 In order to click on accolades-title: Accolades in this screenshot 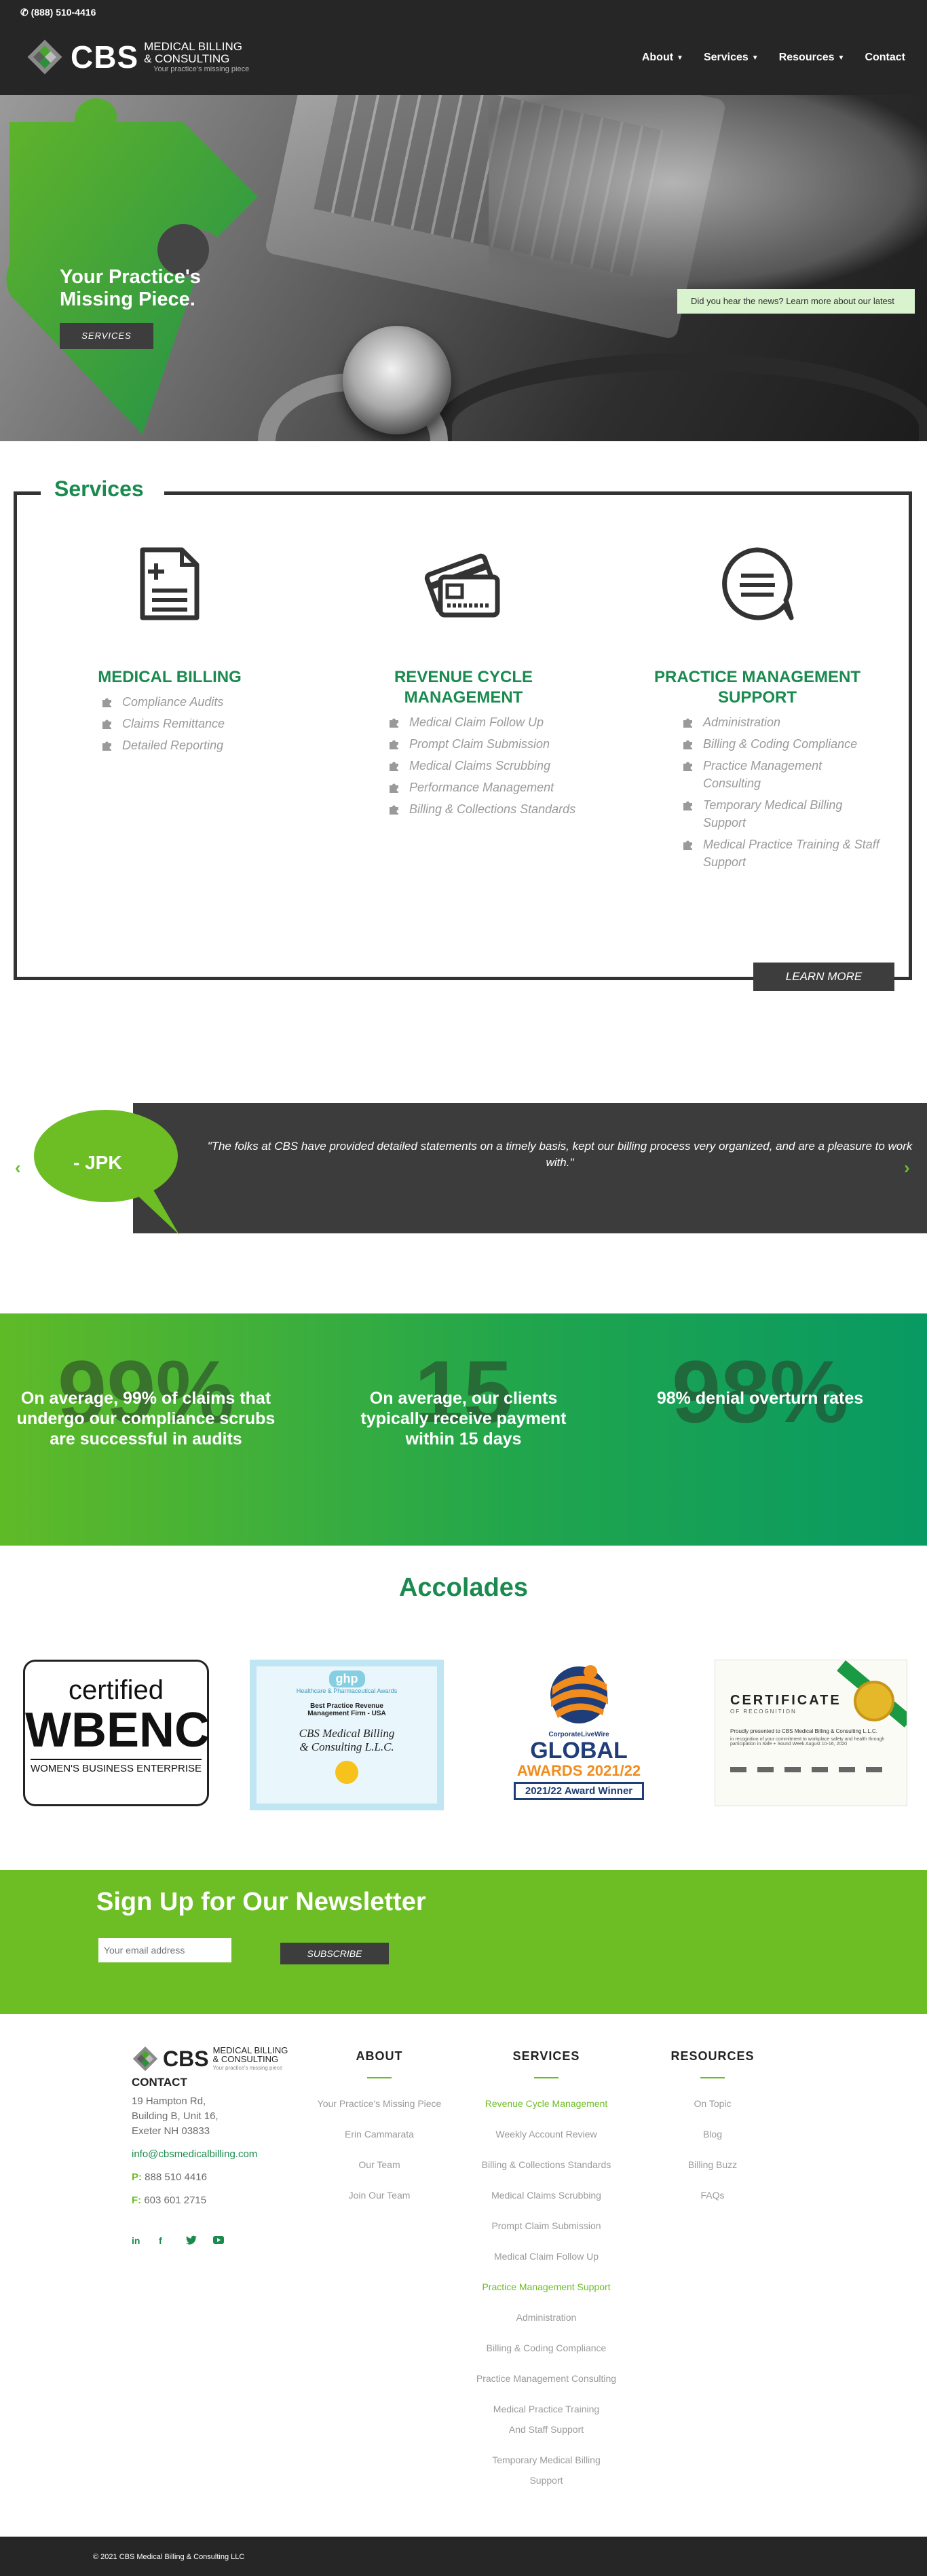, I will do `click(463, 1588)`.